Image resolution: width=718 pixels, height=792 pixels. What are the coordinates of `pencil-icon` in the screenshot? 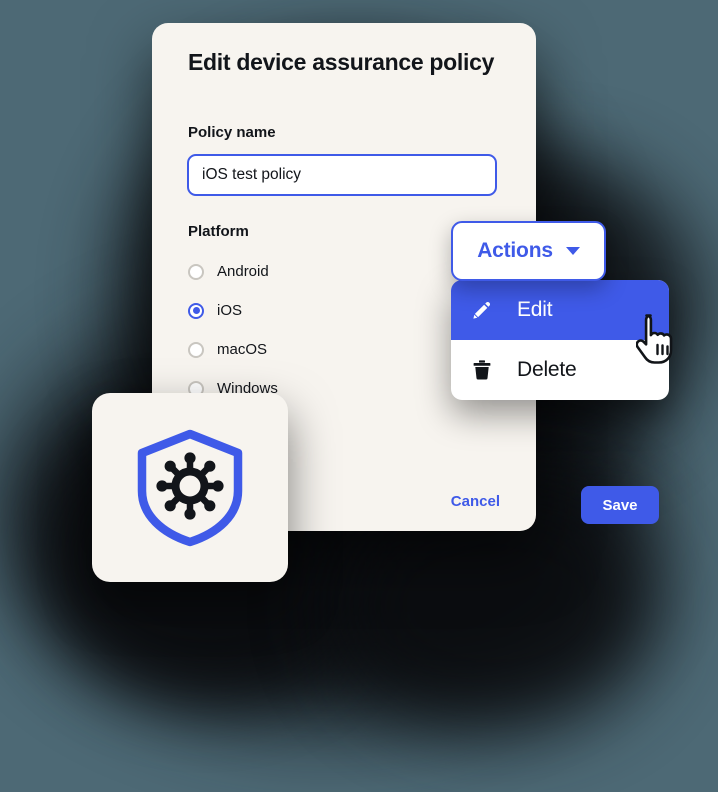 It's located at (482, 310).